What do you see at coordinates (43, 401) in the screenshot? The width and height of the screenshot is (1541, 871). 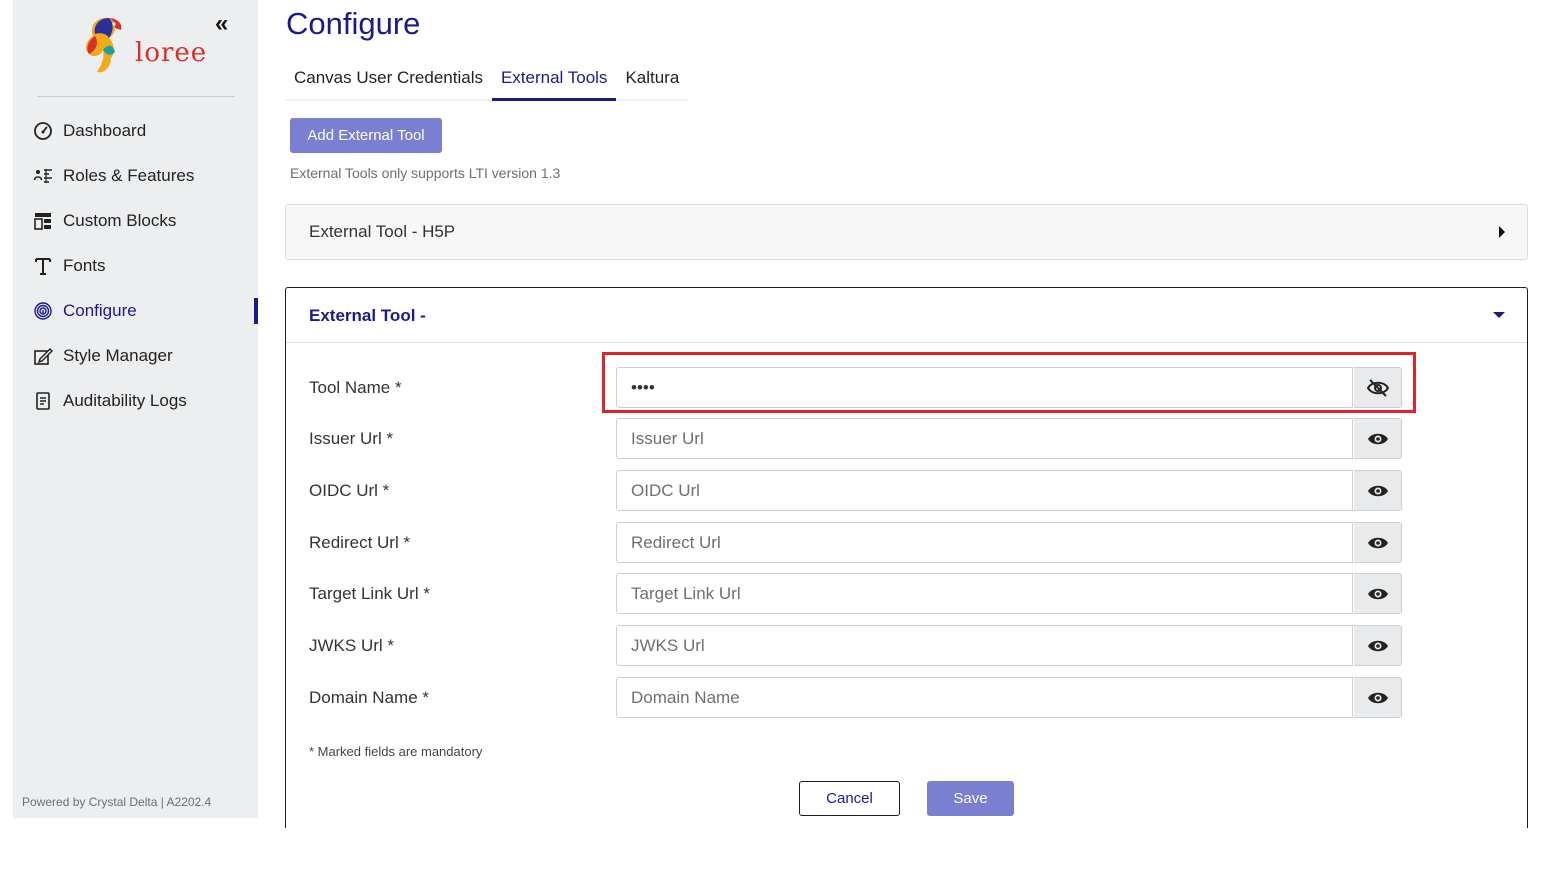 I see `auditability-logs-icon` at bounding box center [43, 401].